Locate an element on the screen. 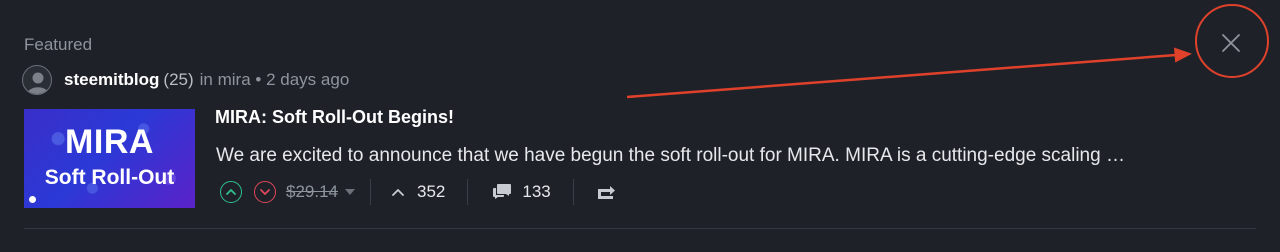  votes-count: 352 is located at coordinates (431, 191).